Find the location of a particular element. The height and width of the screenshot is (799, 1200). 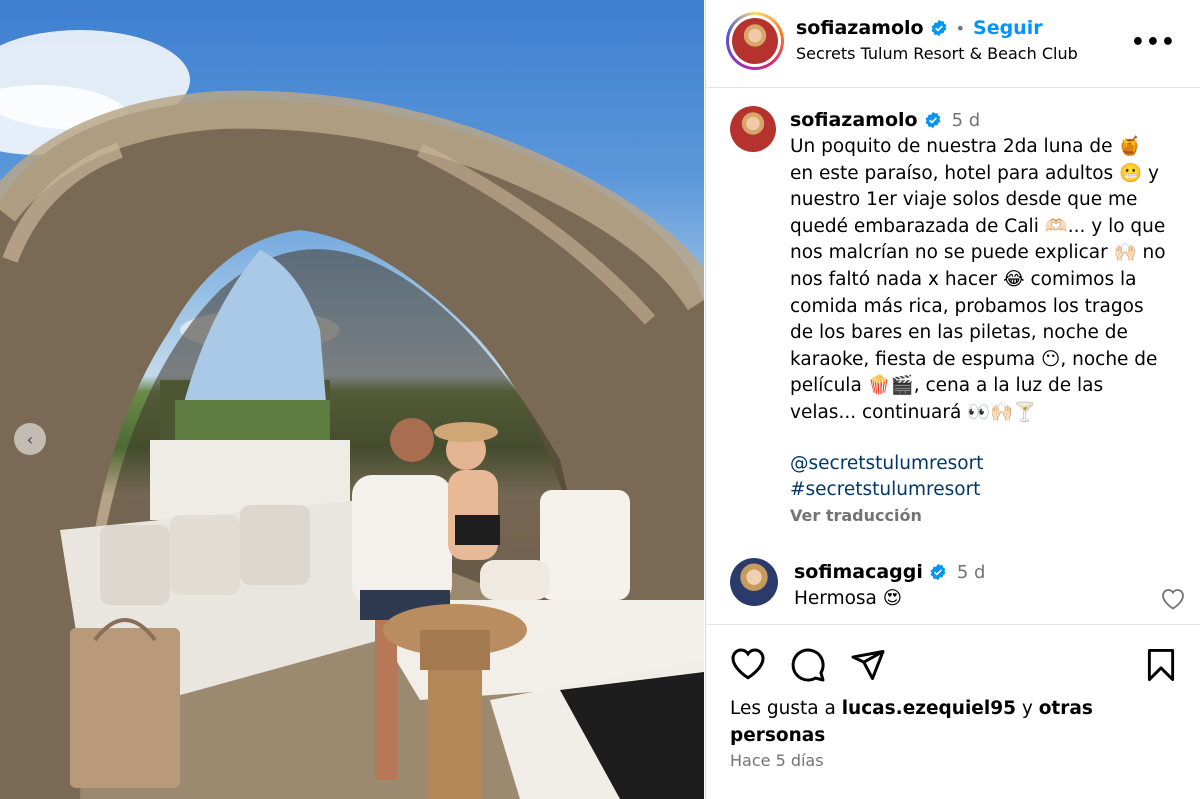

share-icon is located at coordinates (868, 665).